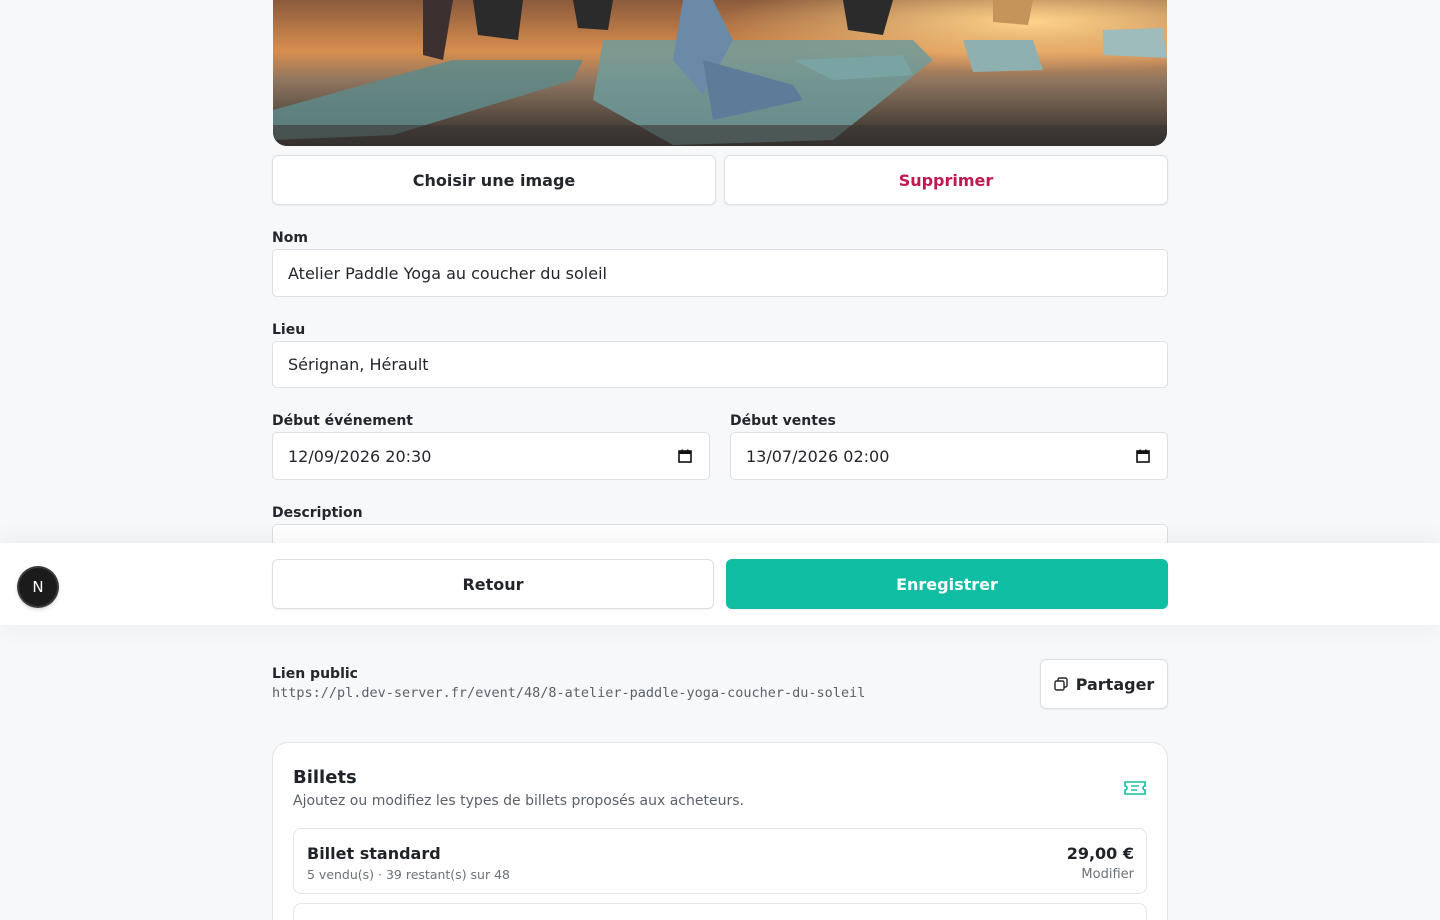  Describe the element at coordinates (720, 73) in the screenshot. I see `event-cover-image` at that location.